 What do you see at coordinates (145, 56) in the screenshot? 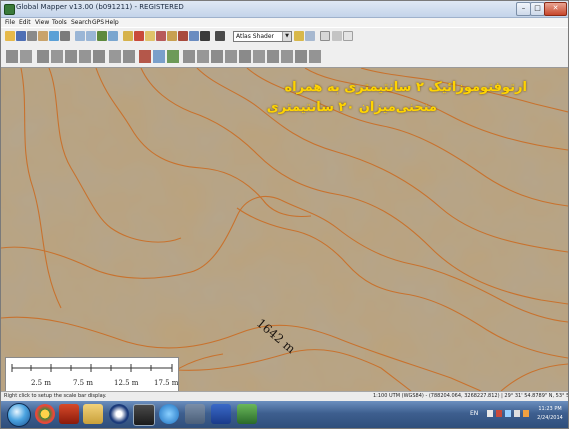
I see `create-area-icon` at bounding box center [145, 56].